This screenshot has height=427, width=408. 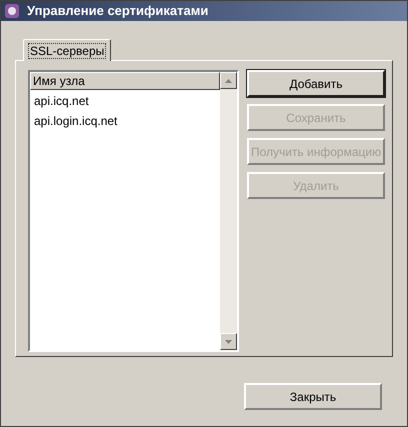 I want to click on up-arrow-icon, so click(x=228, y=80).